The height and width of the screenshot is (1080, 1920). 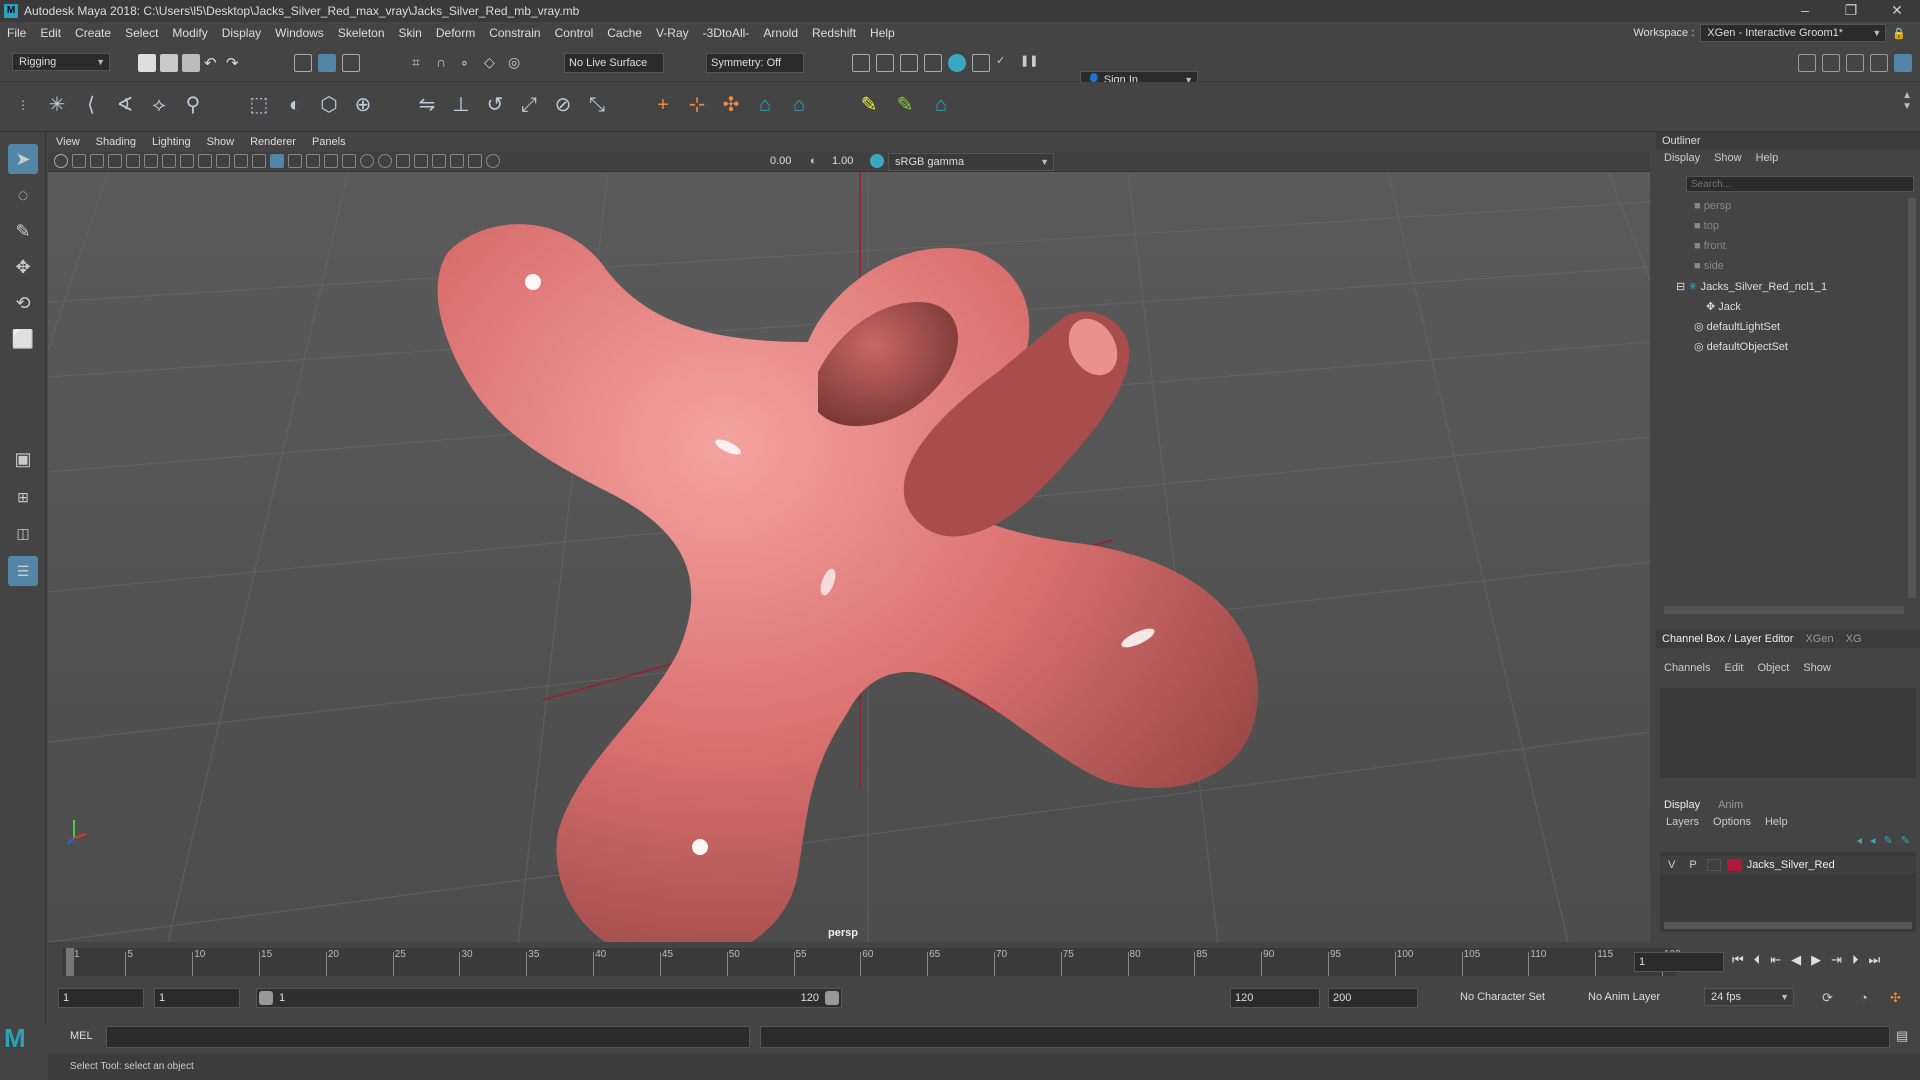 I want to click on new-layer-selected-icon: ✎, so click(x=1905, y=840).